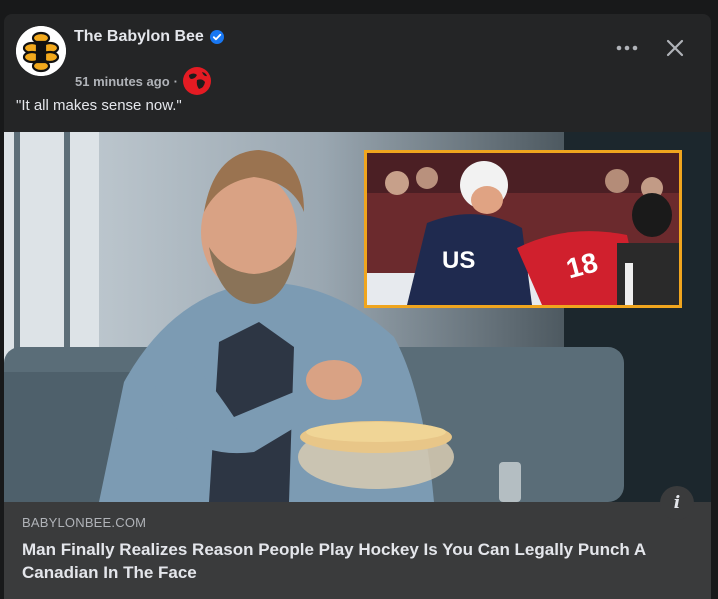  What do you see at coordinates (196, 81) in the screenshot?
I see `globe-icon` at bounding box center [196, 81].